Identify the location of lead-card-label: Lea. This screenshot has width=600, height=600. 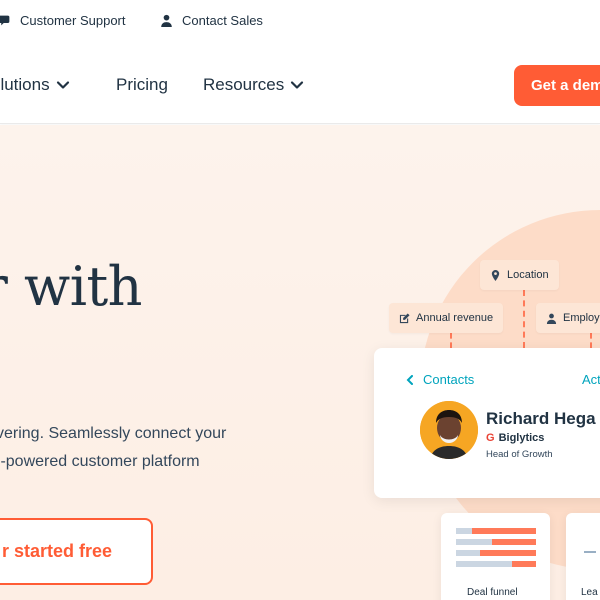
(589, 592).